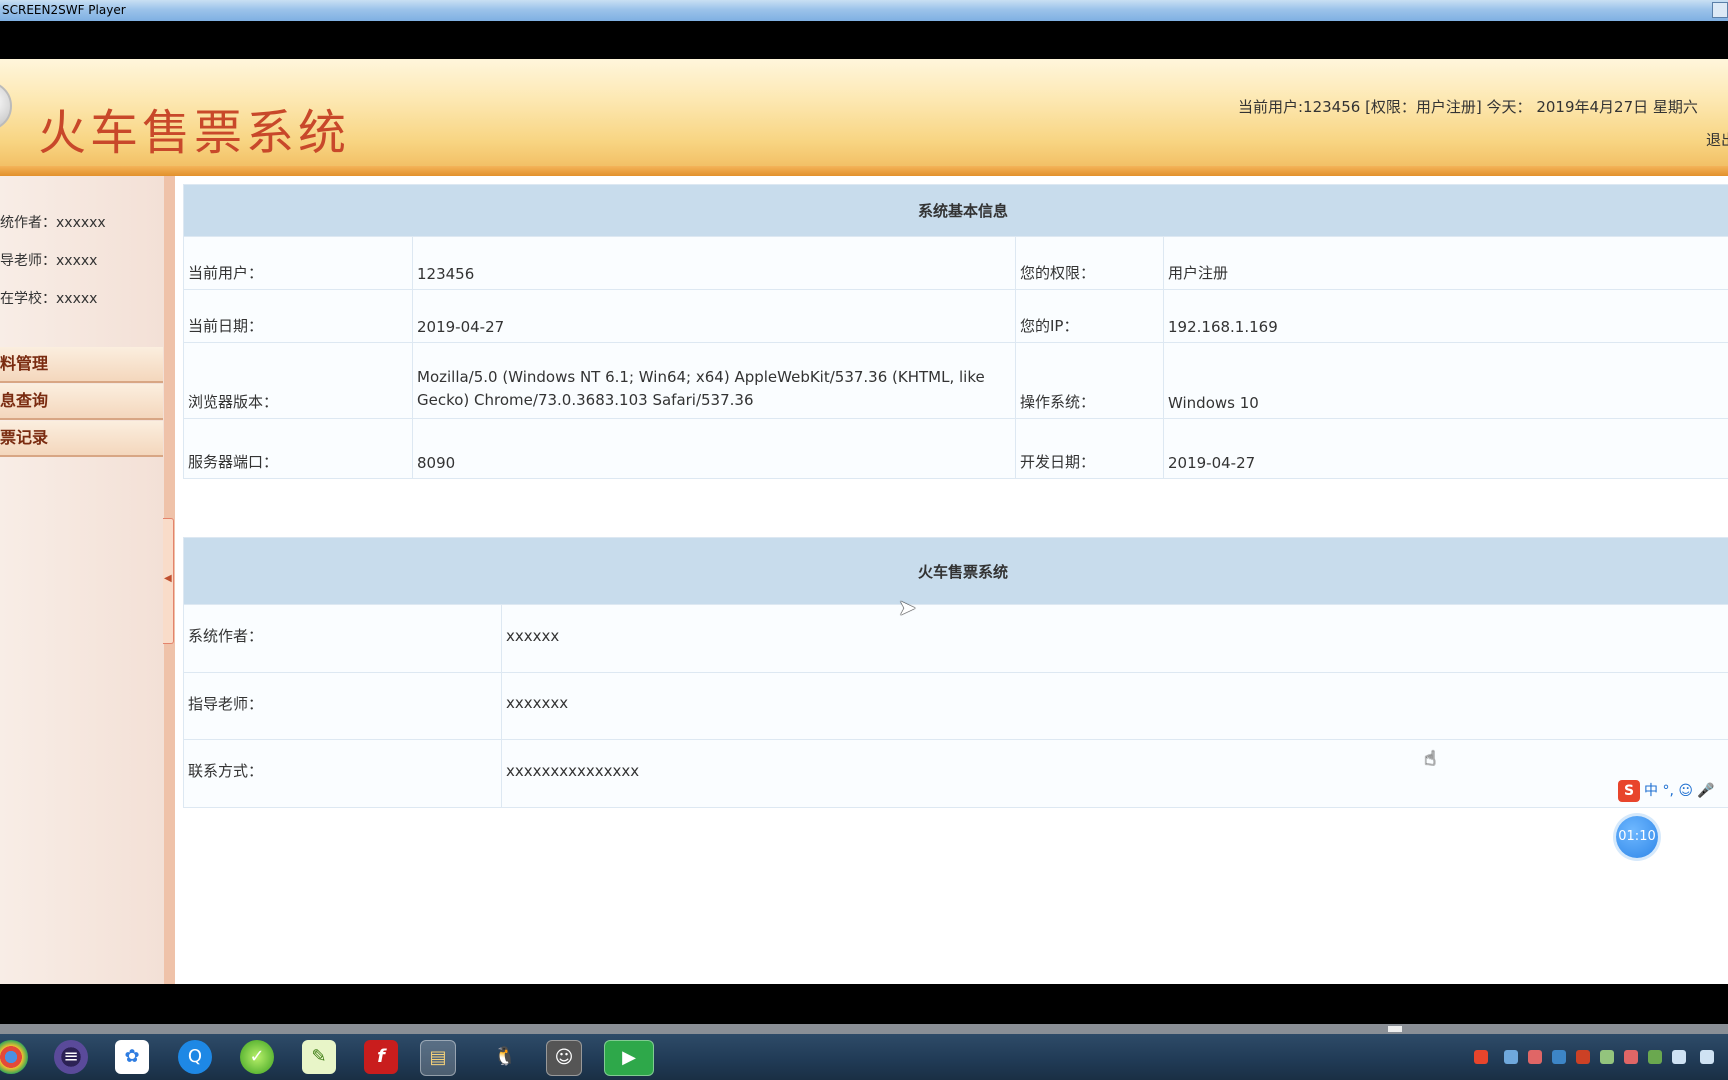 This screenshot has height=1080, width=1728. I want to click on hand-pointer-icon: ☝, so click(1430, 758).